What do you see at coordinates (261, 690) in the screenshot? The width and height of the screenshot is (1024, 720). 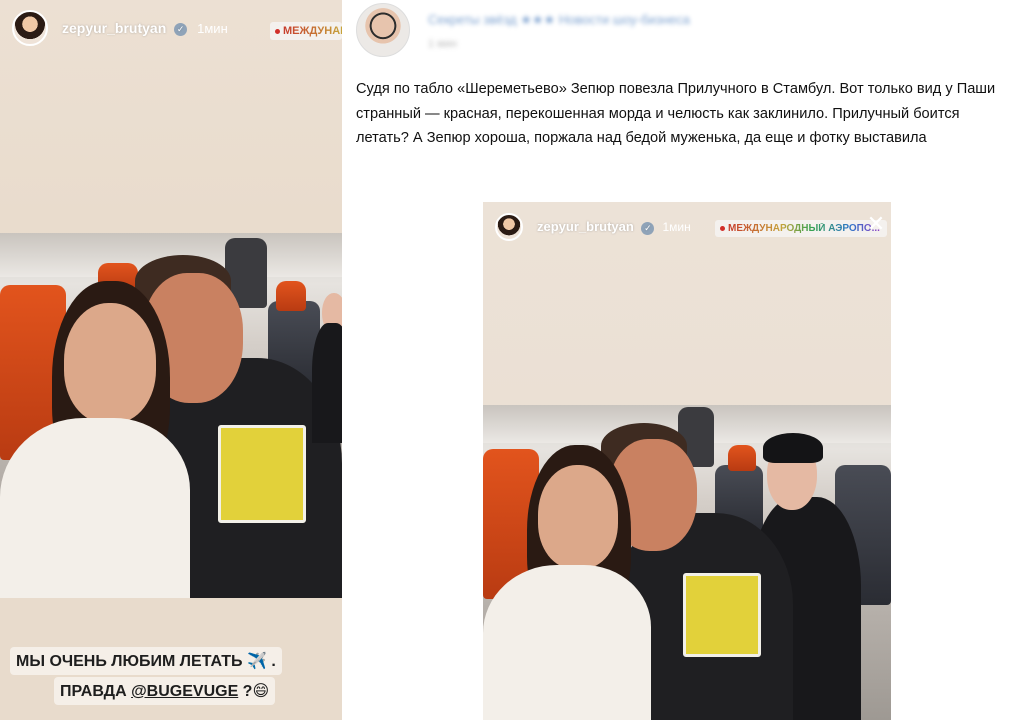 I see `smile-emoji-icon: 😄` at bounding box center [261, 690].